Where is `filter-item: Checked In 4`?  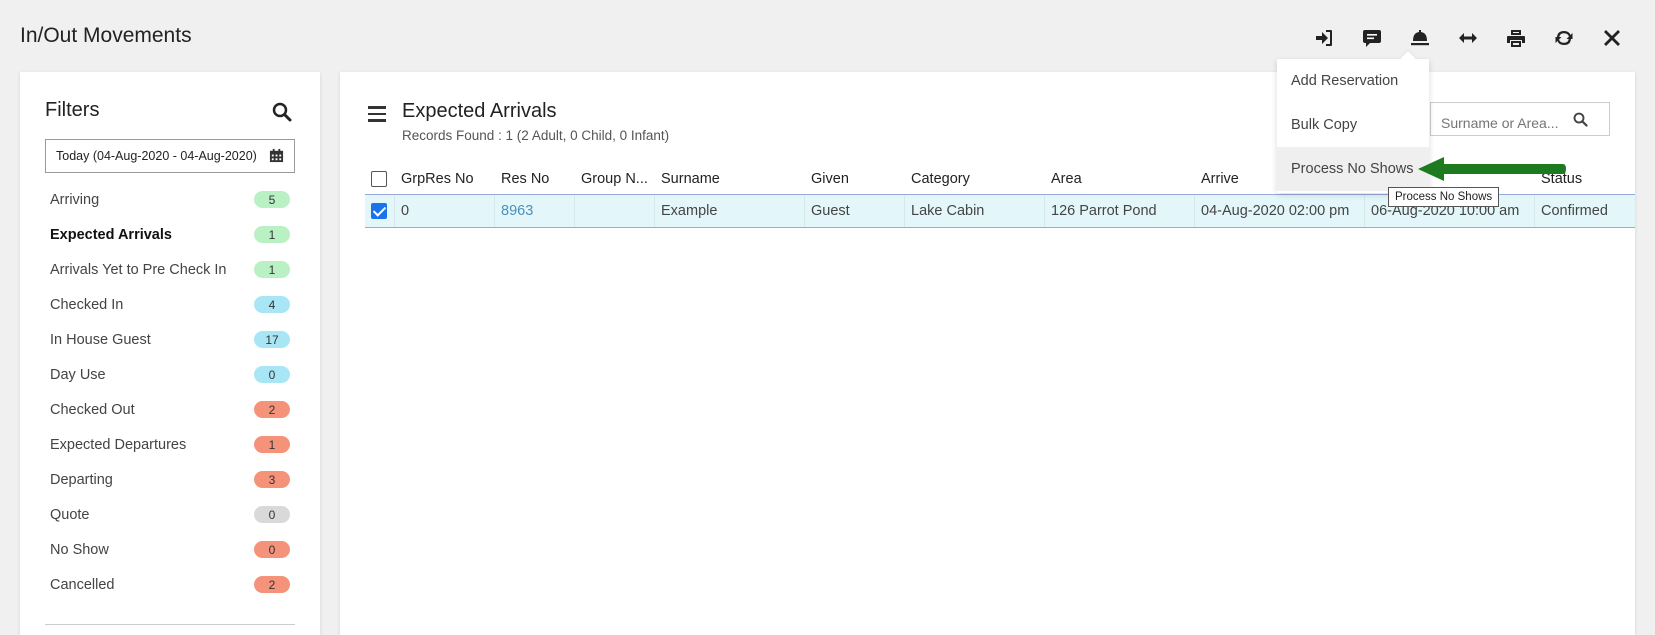 filter-item: Checked In 4 is located at coordinates (170, 304).